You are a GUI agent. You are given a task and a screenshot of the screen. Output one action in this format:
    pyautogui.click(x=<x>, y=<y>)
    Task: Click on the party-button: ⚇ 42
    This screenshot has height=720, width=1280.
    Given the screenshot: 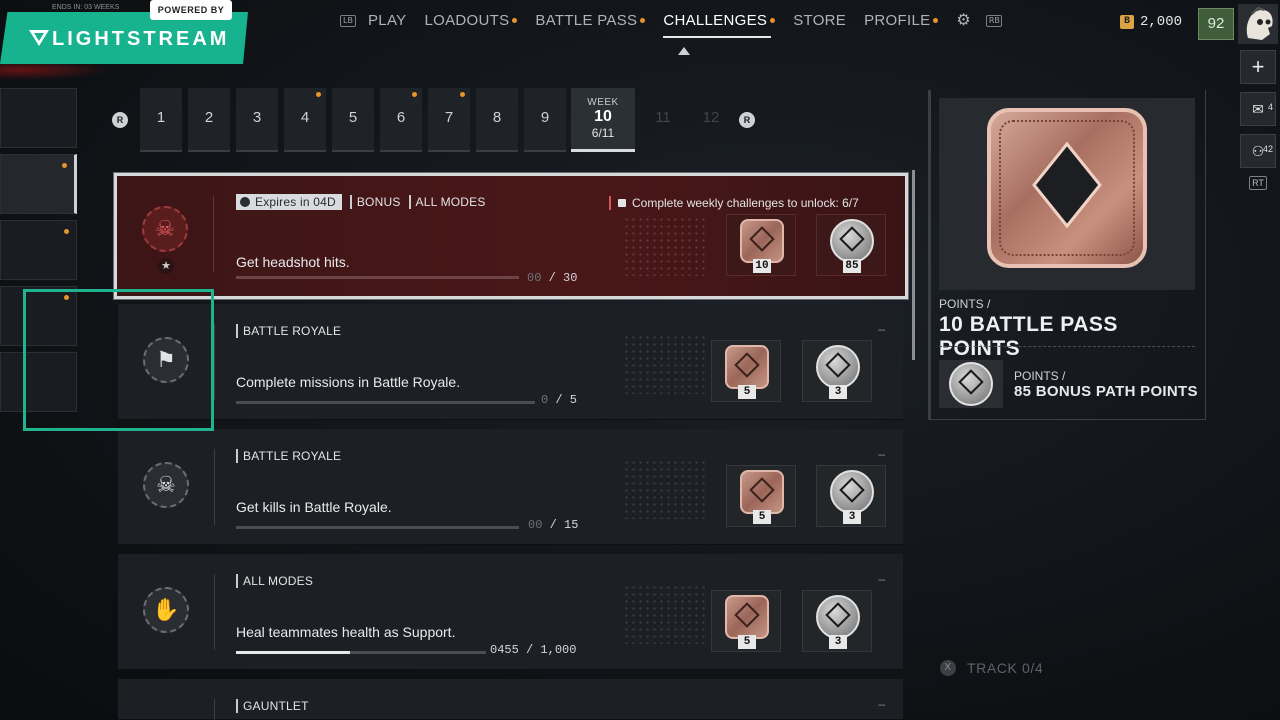 What is the action you would take?
    pyautogui.click(x=1258, y=151)
    